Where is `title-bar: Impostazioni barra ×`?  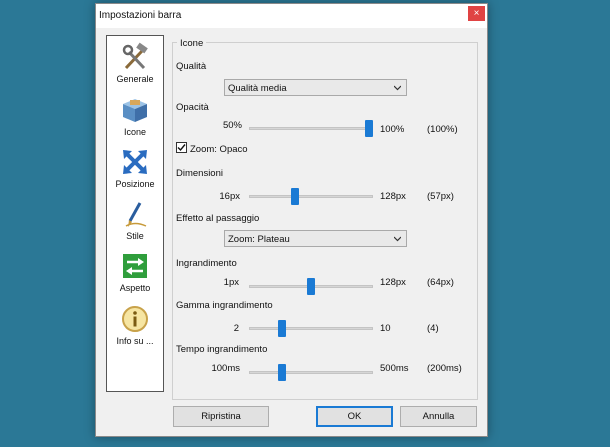
title-bar: Impostazioni barra × is located at coordinates (291, 16).